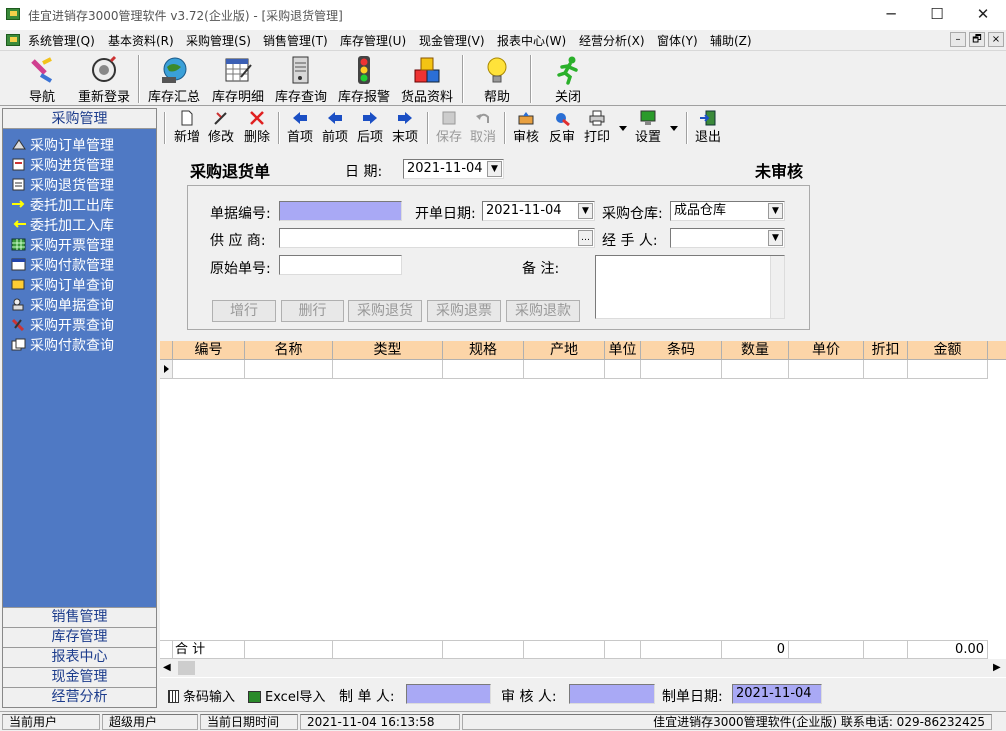  Describe the element at coordinates (42, 79) in the screenshot. I see `navigate-button: 导航` at that location.